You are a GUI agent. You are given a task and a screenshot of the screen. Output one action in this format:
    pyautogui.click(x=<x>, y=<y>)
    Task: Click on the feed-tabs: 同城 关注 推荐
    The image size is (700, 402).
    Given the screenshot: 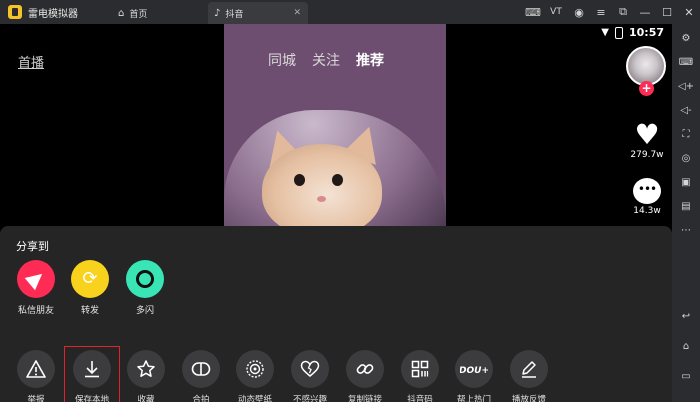 What is the action you would take?
    pyautogui.click(x=326, y=60)
    